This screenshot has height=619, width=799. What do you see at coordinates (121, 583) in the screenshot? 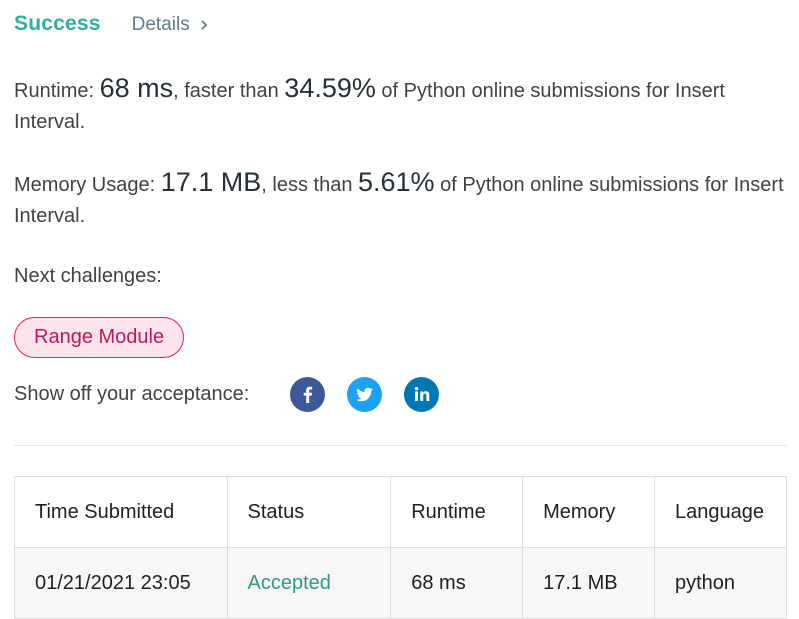
I see `cell-time-submitted: 01/21/2021 23:05` at bounding box center [121, 583].